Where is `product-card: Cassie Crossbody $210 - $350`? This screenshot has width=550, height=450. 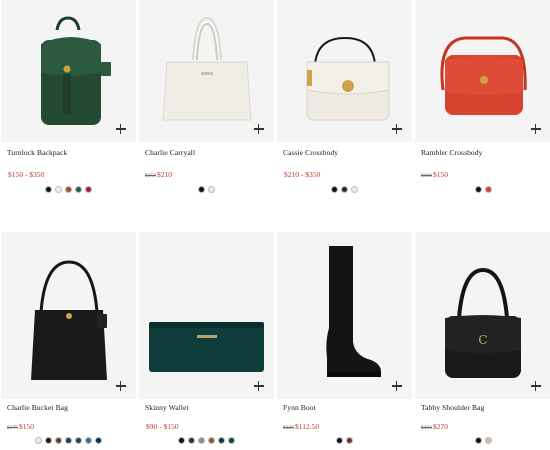 product-card: Cassie Crossbody $210 - $350 is located at coordinates (344, 115).